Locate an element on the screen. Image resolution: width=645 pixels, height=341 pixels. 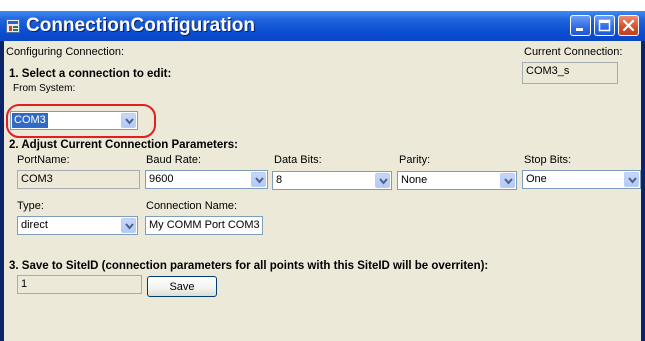
data-bits-value: 8 is located at coordinates (279, 180).